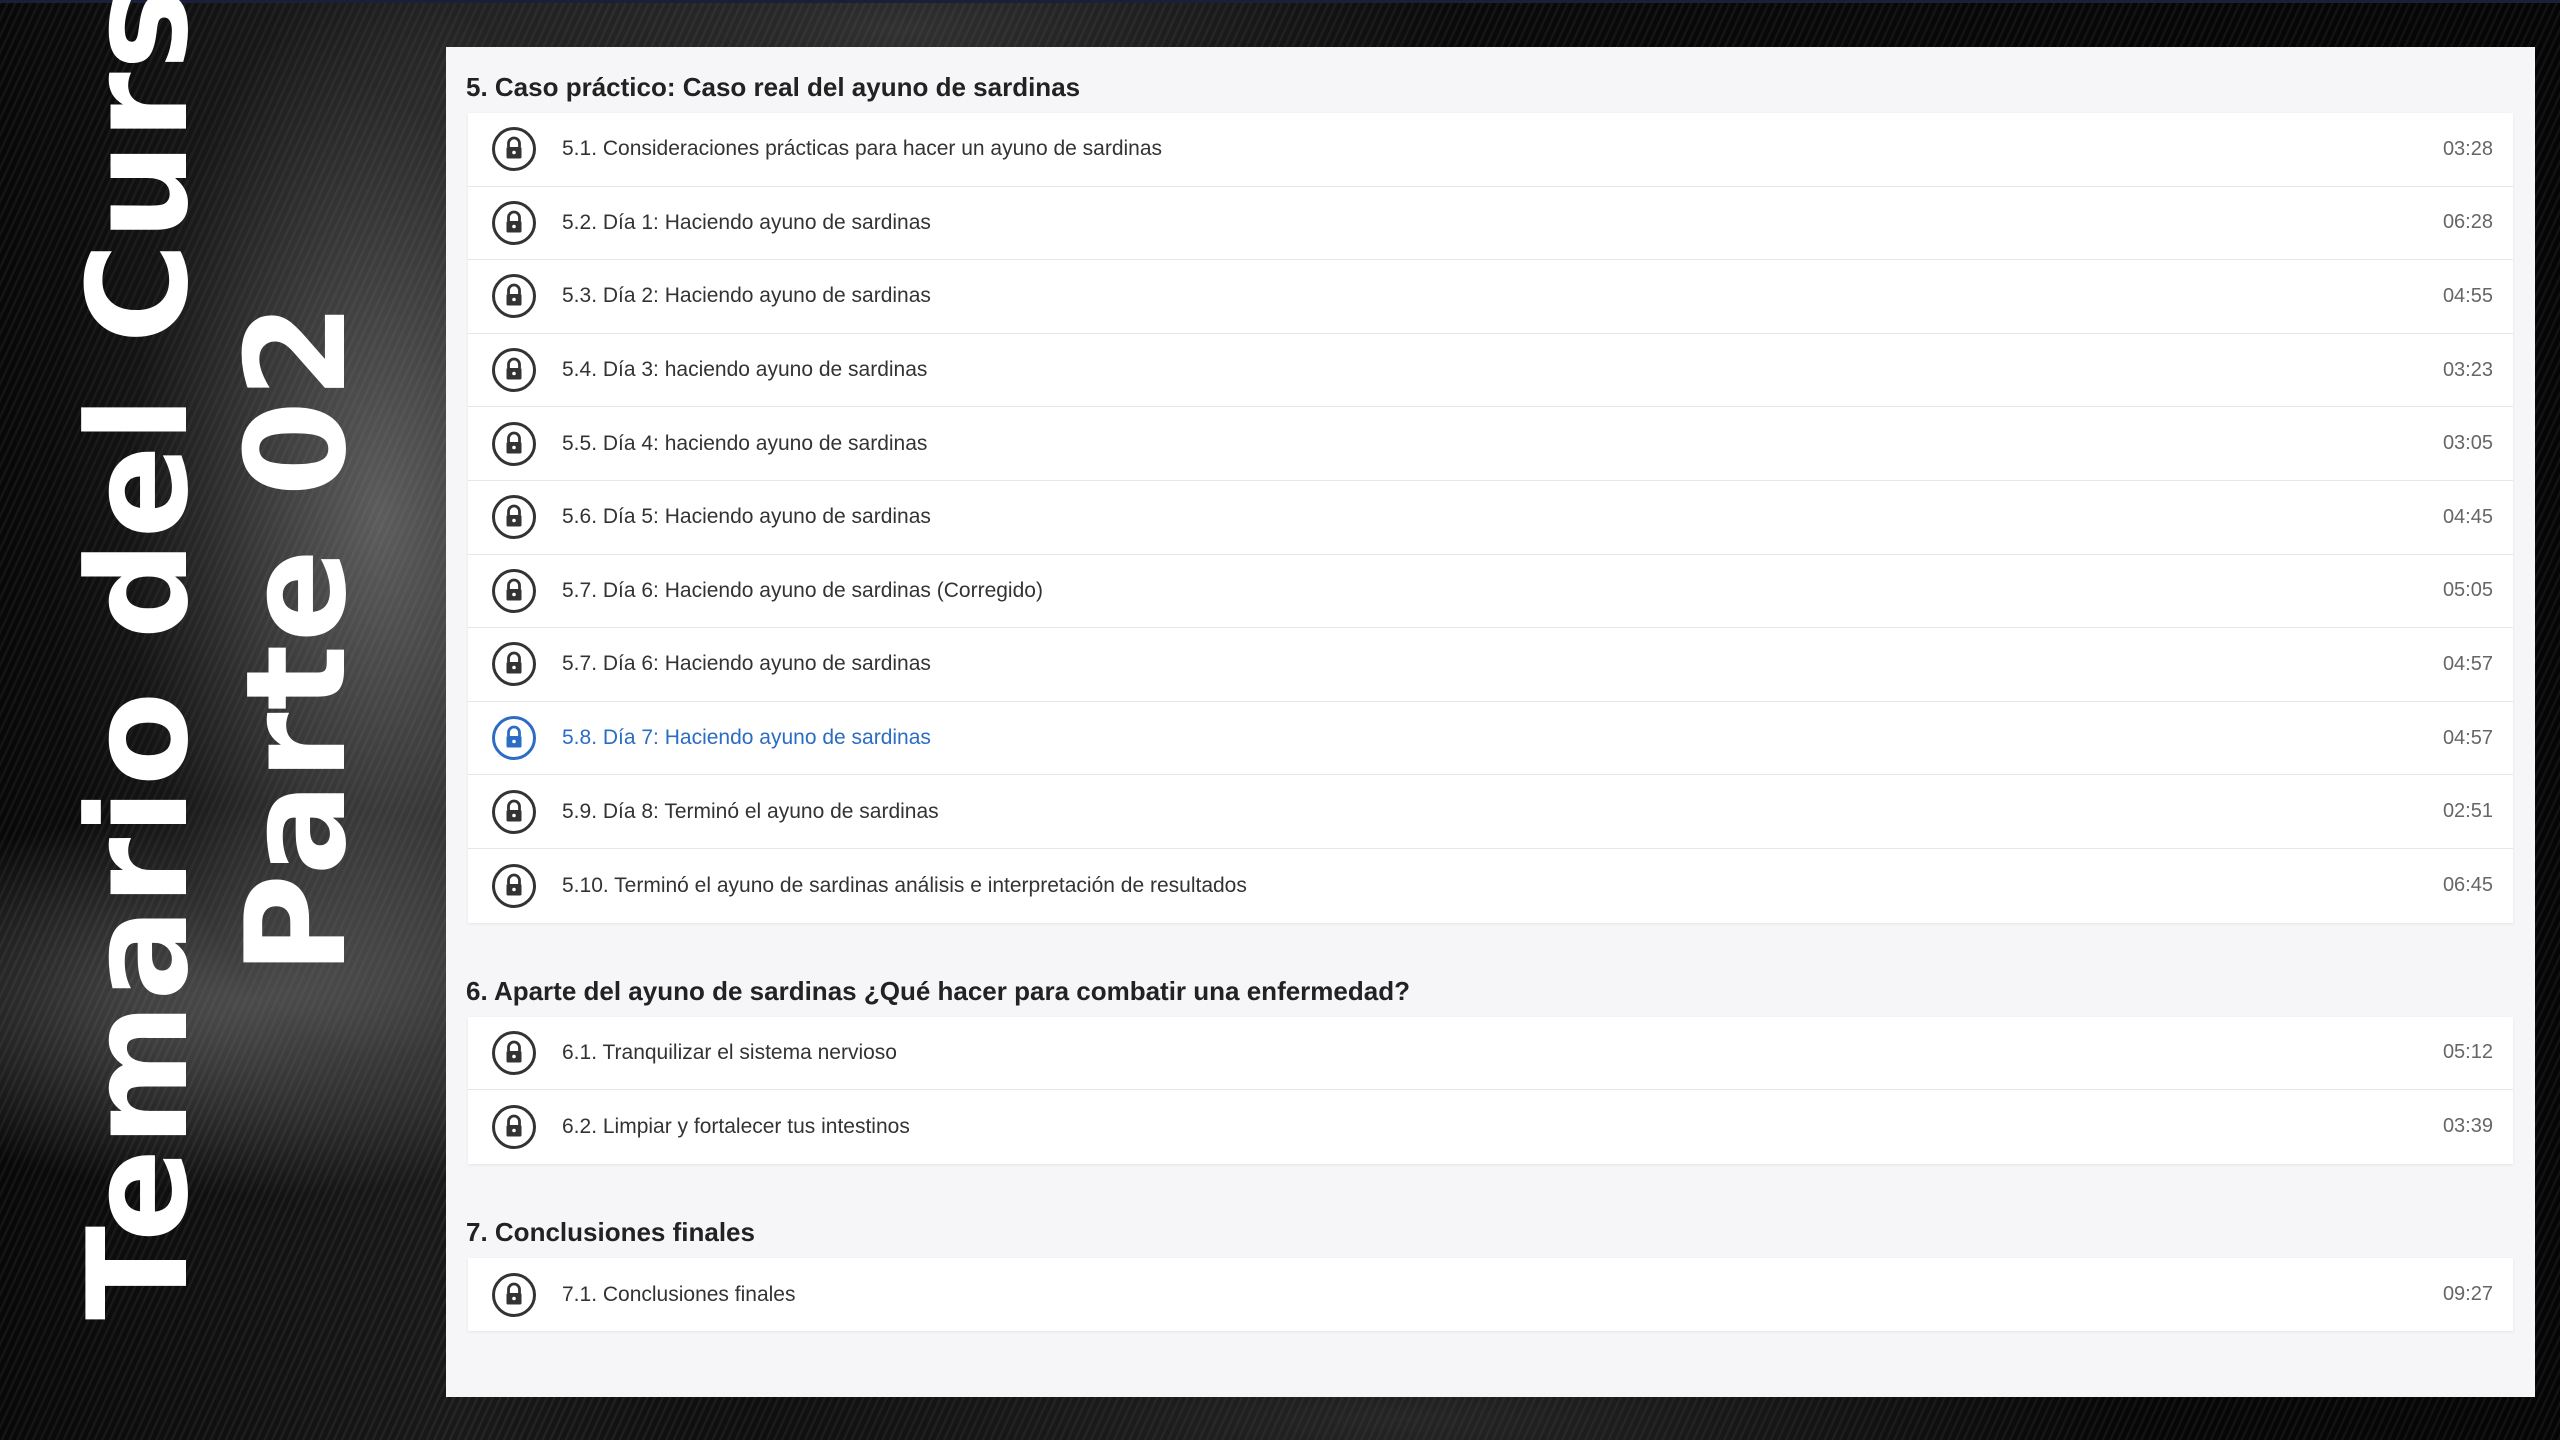 Image resolution: width=2560 pixels, height=1440 pixels. I want to click on lesson-title: 5.7. Día 6: Haciendo ayuno de sardinas, so click(1492, 664).